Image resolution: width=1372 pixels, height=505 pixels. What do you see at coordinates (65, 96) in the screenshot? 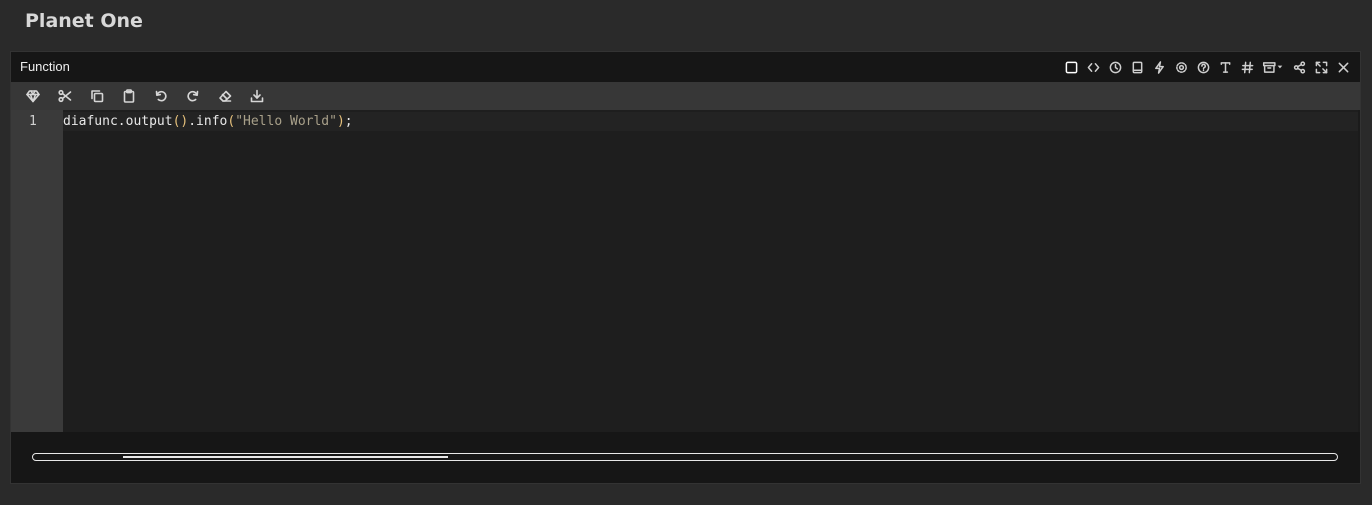
I see `scissors-icon` at bounding box center [65, 96].